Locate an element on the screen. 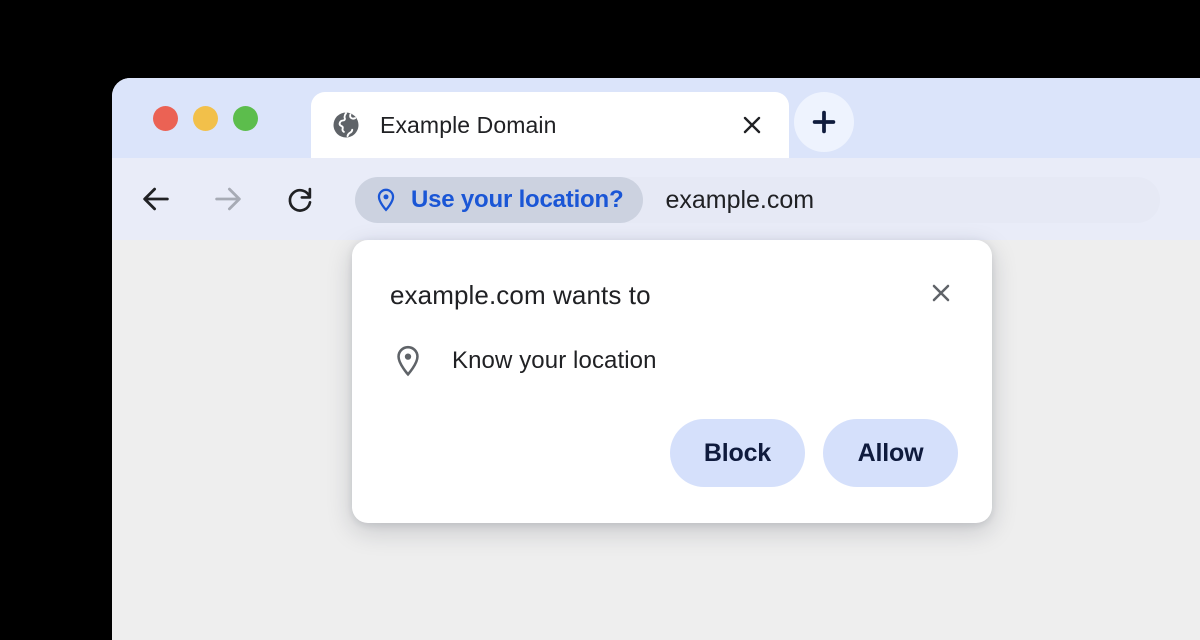 This screenshot has width=1200, height=640. reload-icon is located at coordinates (300, 199).